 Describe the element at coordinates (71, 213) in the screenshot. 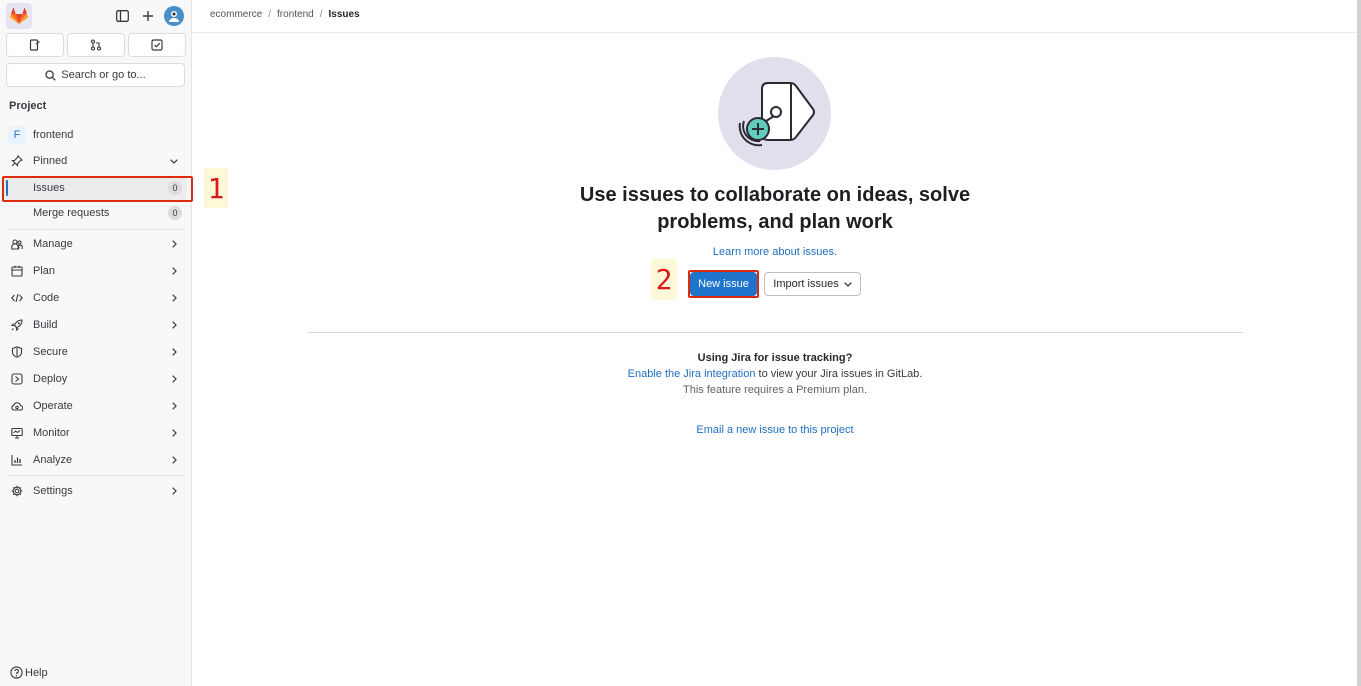

I see `sidebar-item-label: Merge requests` at that location.